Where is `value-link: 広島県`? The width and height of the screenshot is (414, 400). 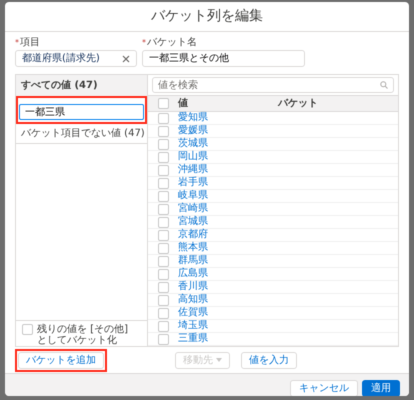
value-link: 広島県 is located at coordinates (193, 274).